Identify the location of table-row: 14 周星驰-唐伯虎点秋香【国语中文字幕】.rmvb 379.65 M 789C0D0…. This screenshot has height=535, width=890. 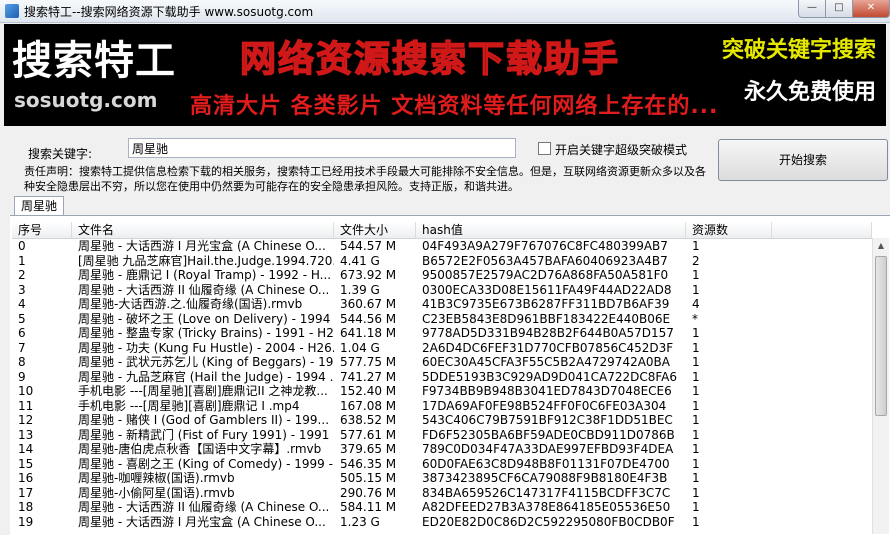
(442, 449).